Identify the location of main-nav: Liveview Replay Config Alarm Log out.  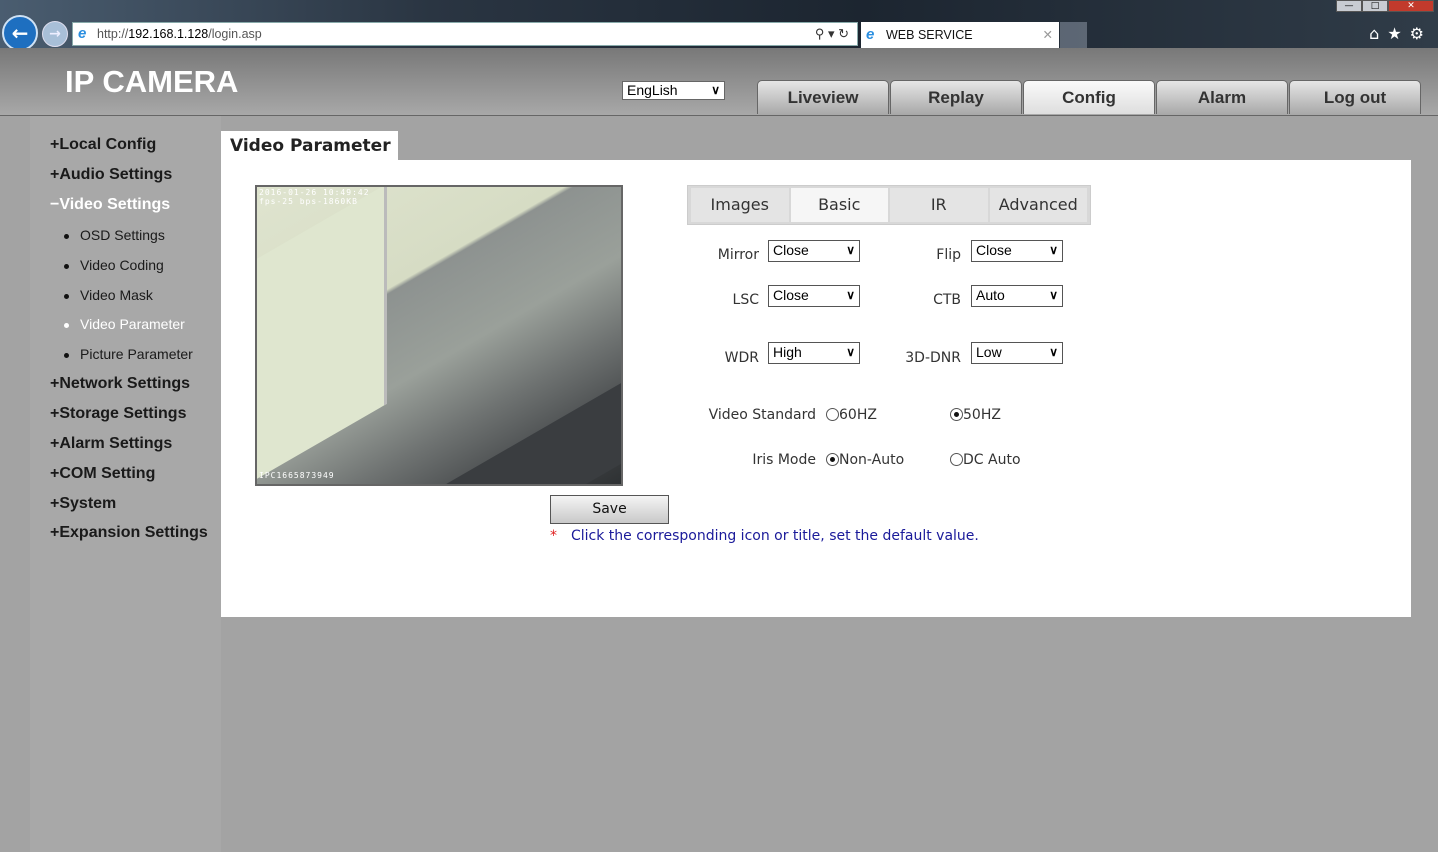
(1089, 97).